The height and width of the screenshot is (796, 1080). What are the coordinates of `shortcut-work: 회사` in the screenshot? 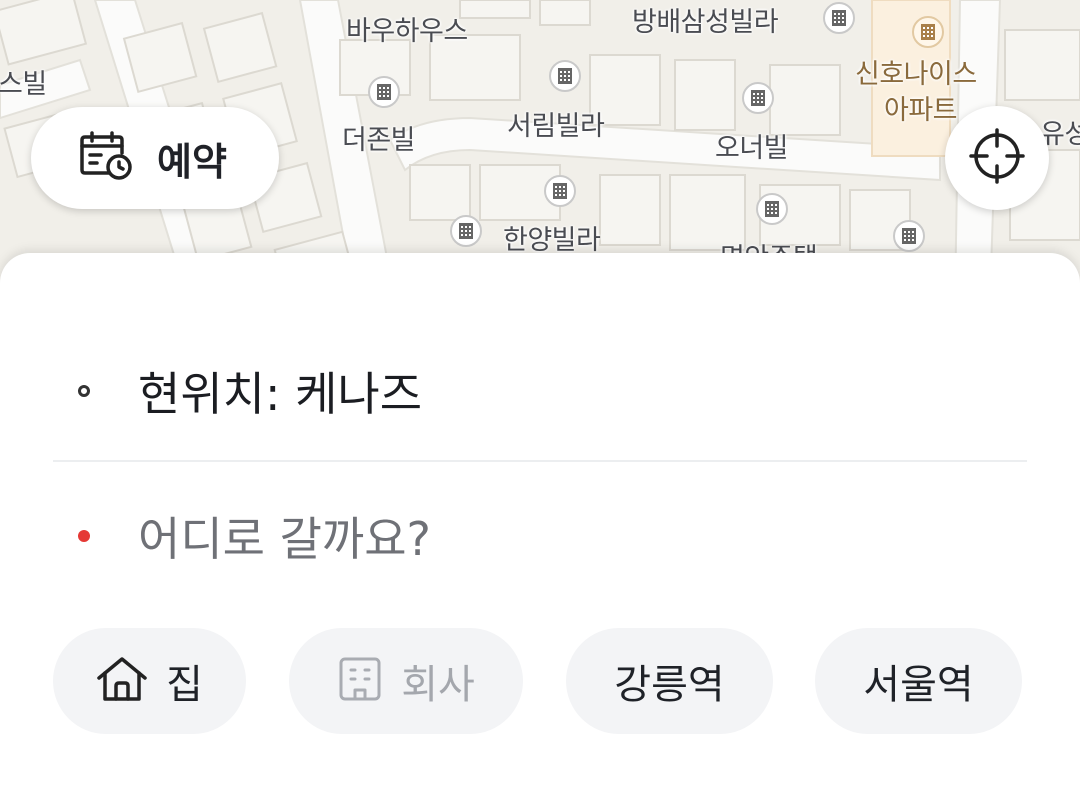 It's located at (406, 681).